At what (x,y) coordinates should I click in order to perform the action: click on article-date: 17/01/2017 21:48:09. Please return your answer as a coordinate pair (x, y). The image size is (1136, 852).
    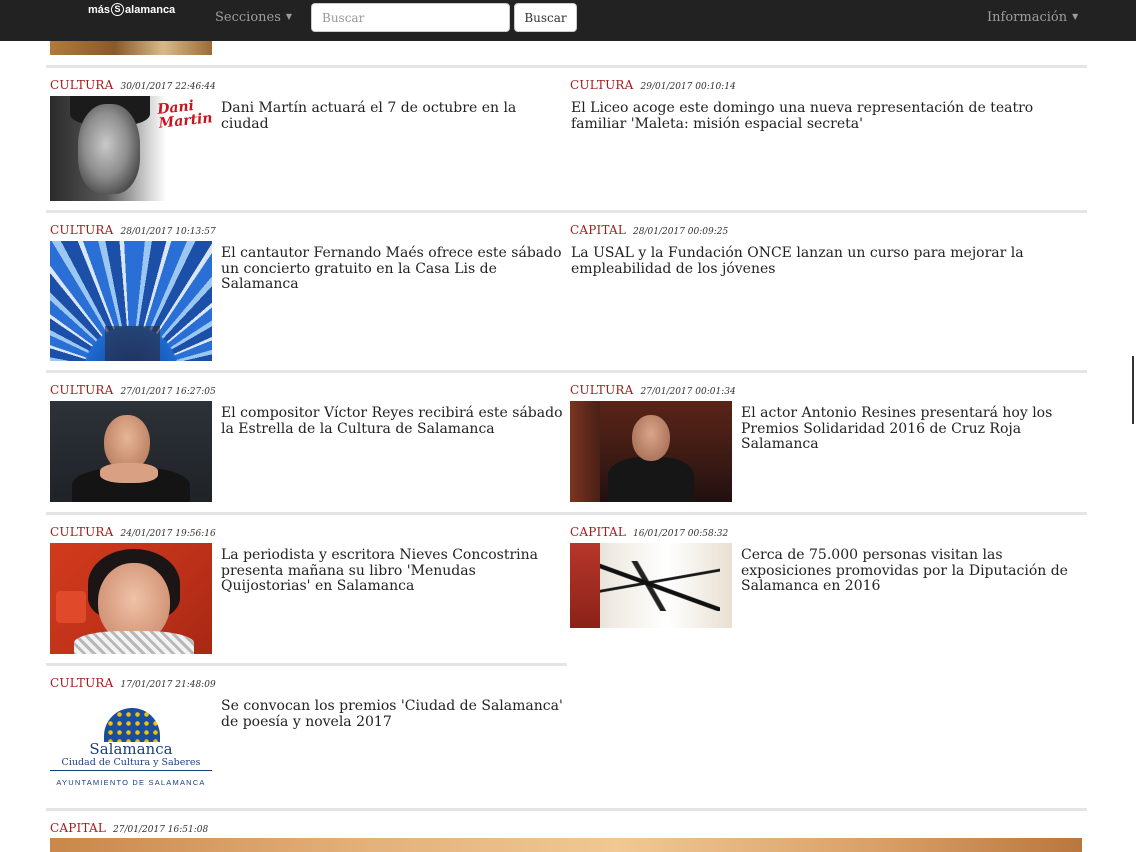
    Looking at the image, I should click on (168, 685).